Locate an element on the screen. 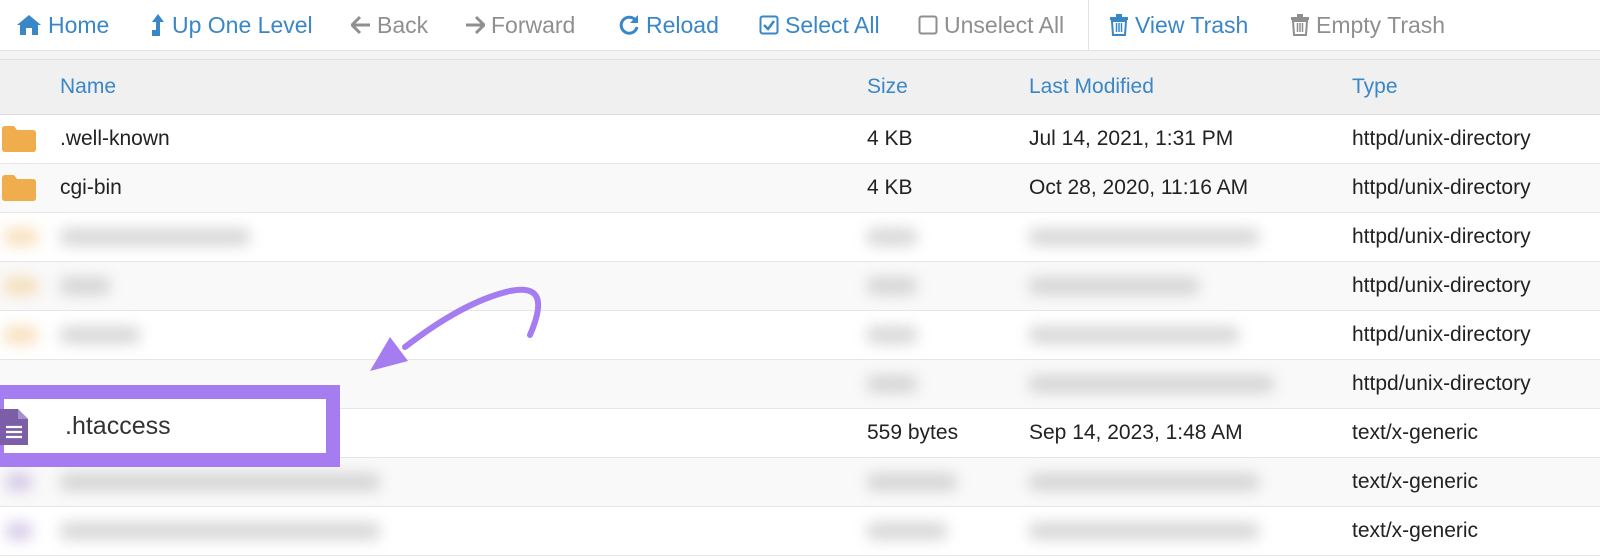  file-text-icon is located at coordinates (14, 429).